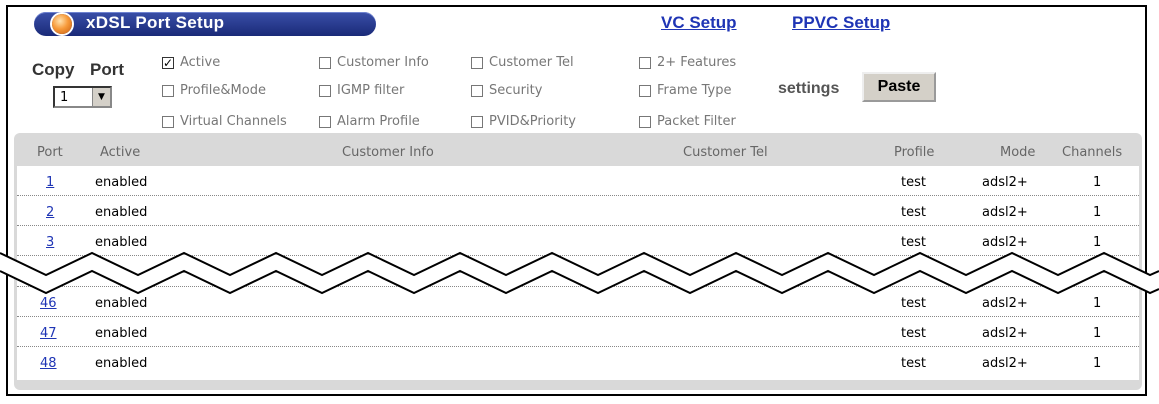 The height and width of the screenshot is (404, 1159). I want to click on checkbox-packet-filter: Packet Filter, so click(687, 121).